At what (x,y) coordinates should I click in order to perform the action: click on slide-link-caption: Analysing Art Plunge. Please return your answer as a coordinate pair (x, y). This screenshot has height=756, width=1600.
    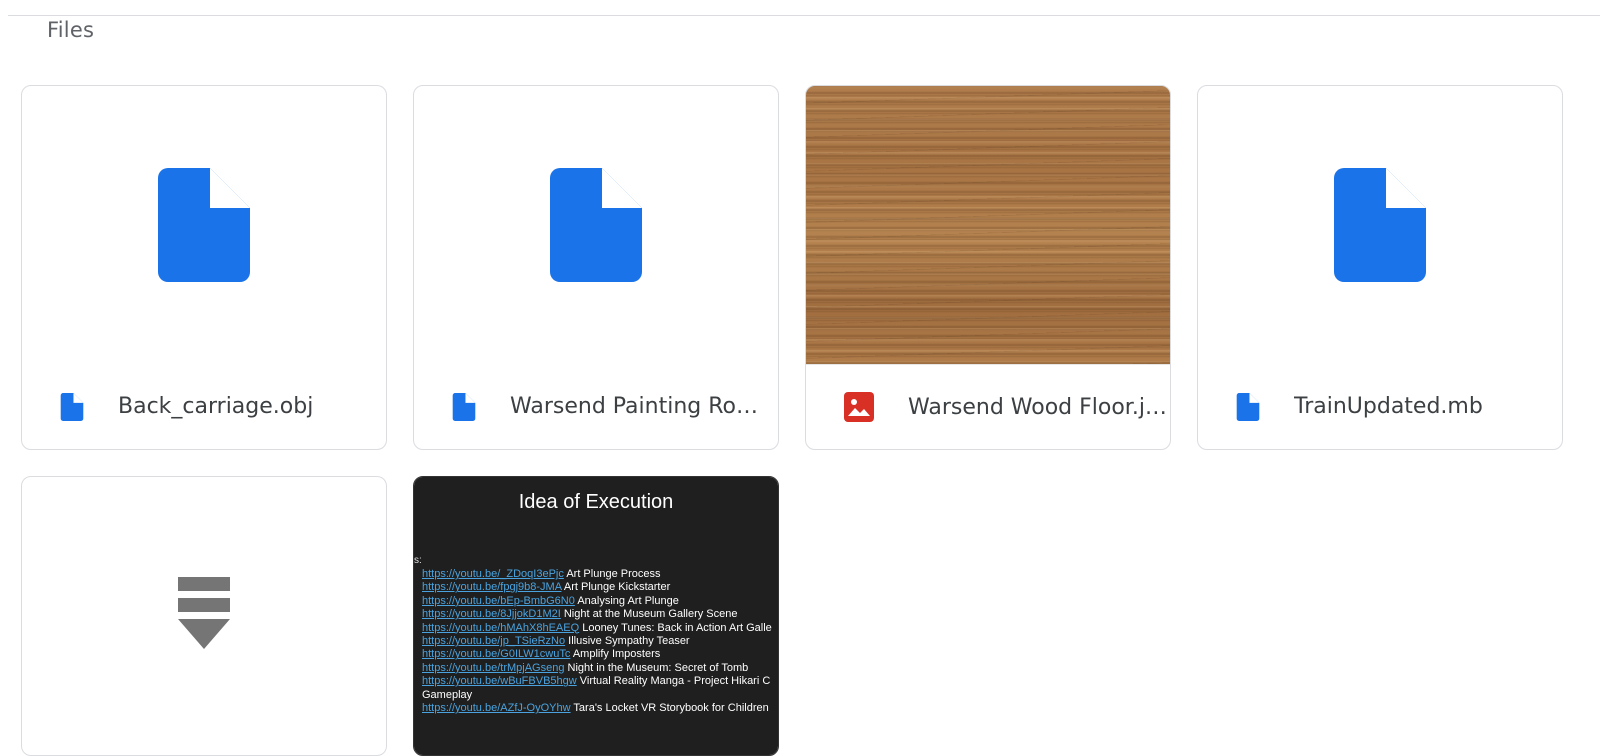
    Looking at the image, I should click on (626, 600).